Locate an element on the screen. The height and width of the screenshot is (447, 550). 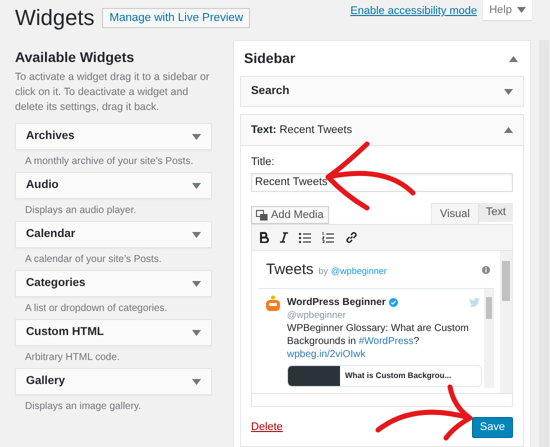
field-label: Title: is located at coordinates (262, 162).